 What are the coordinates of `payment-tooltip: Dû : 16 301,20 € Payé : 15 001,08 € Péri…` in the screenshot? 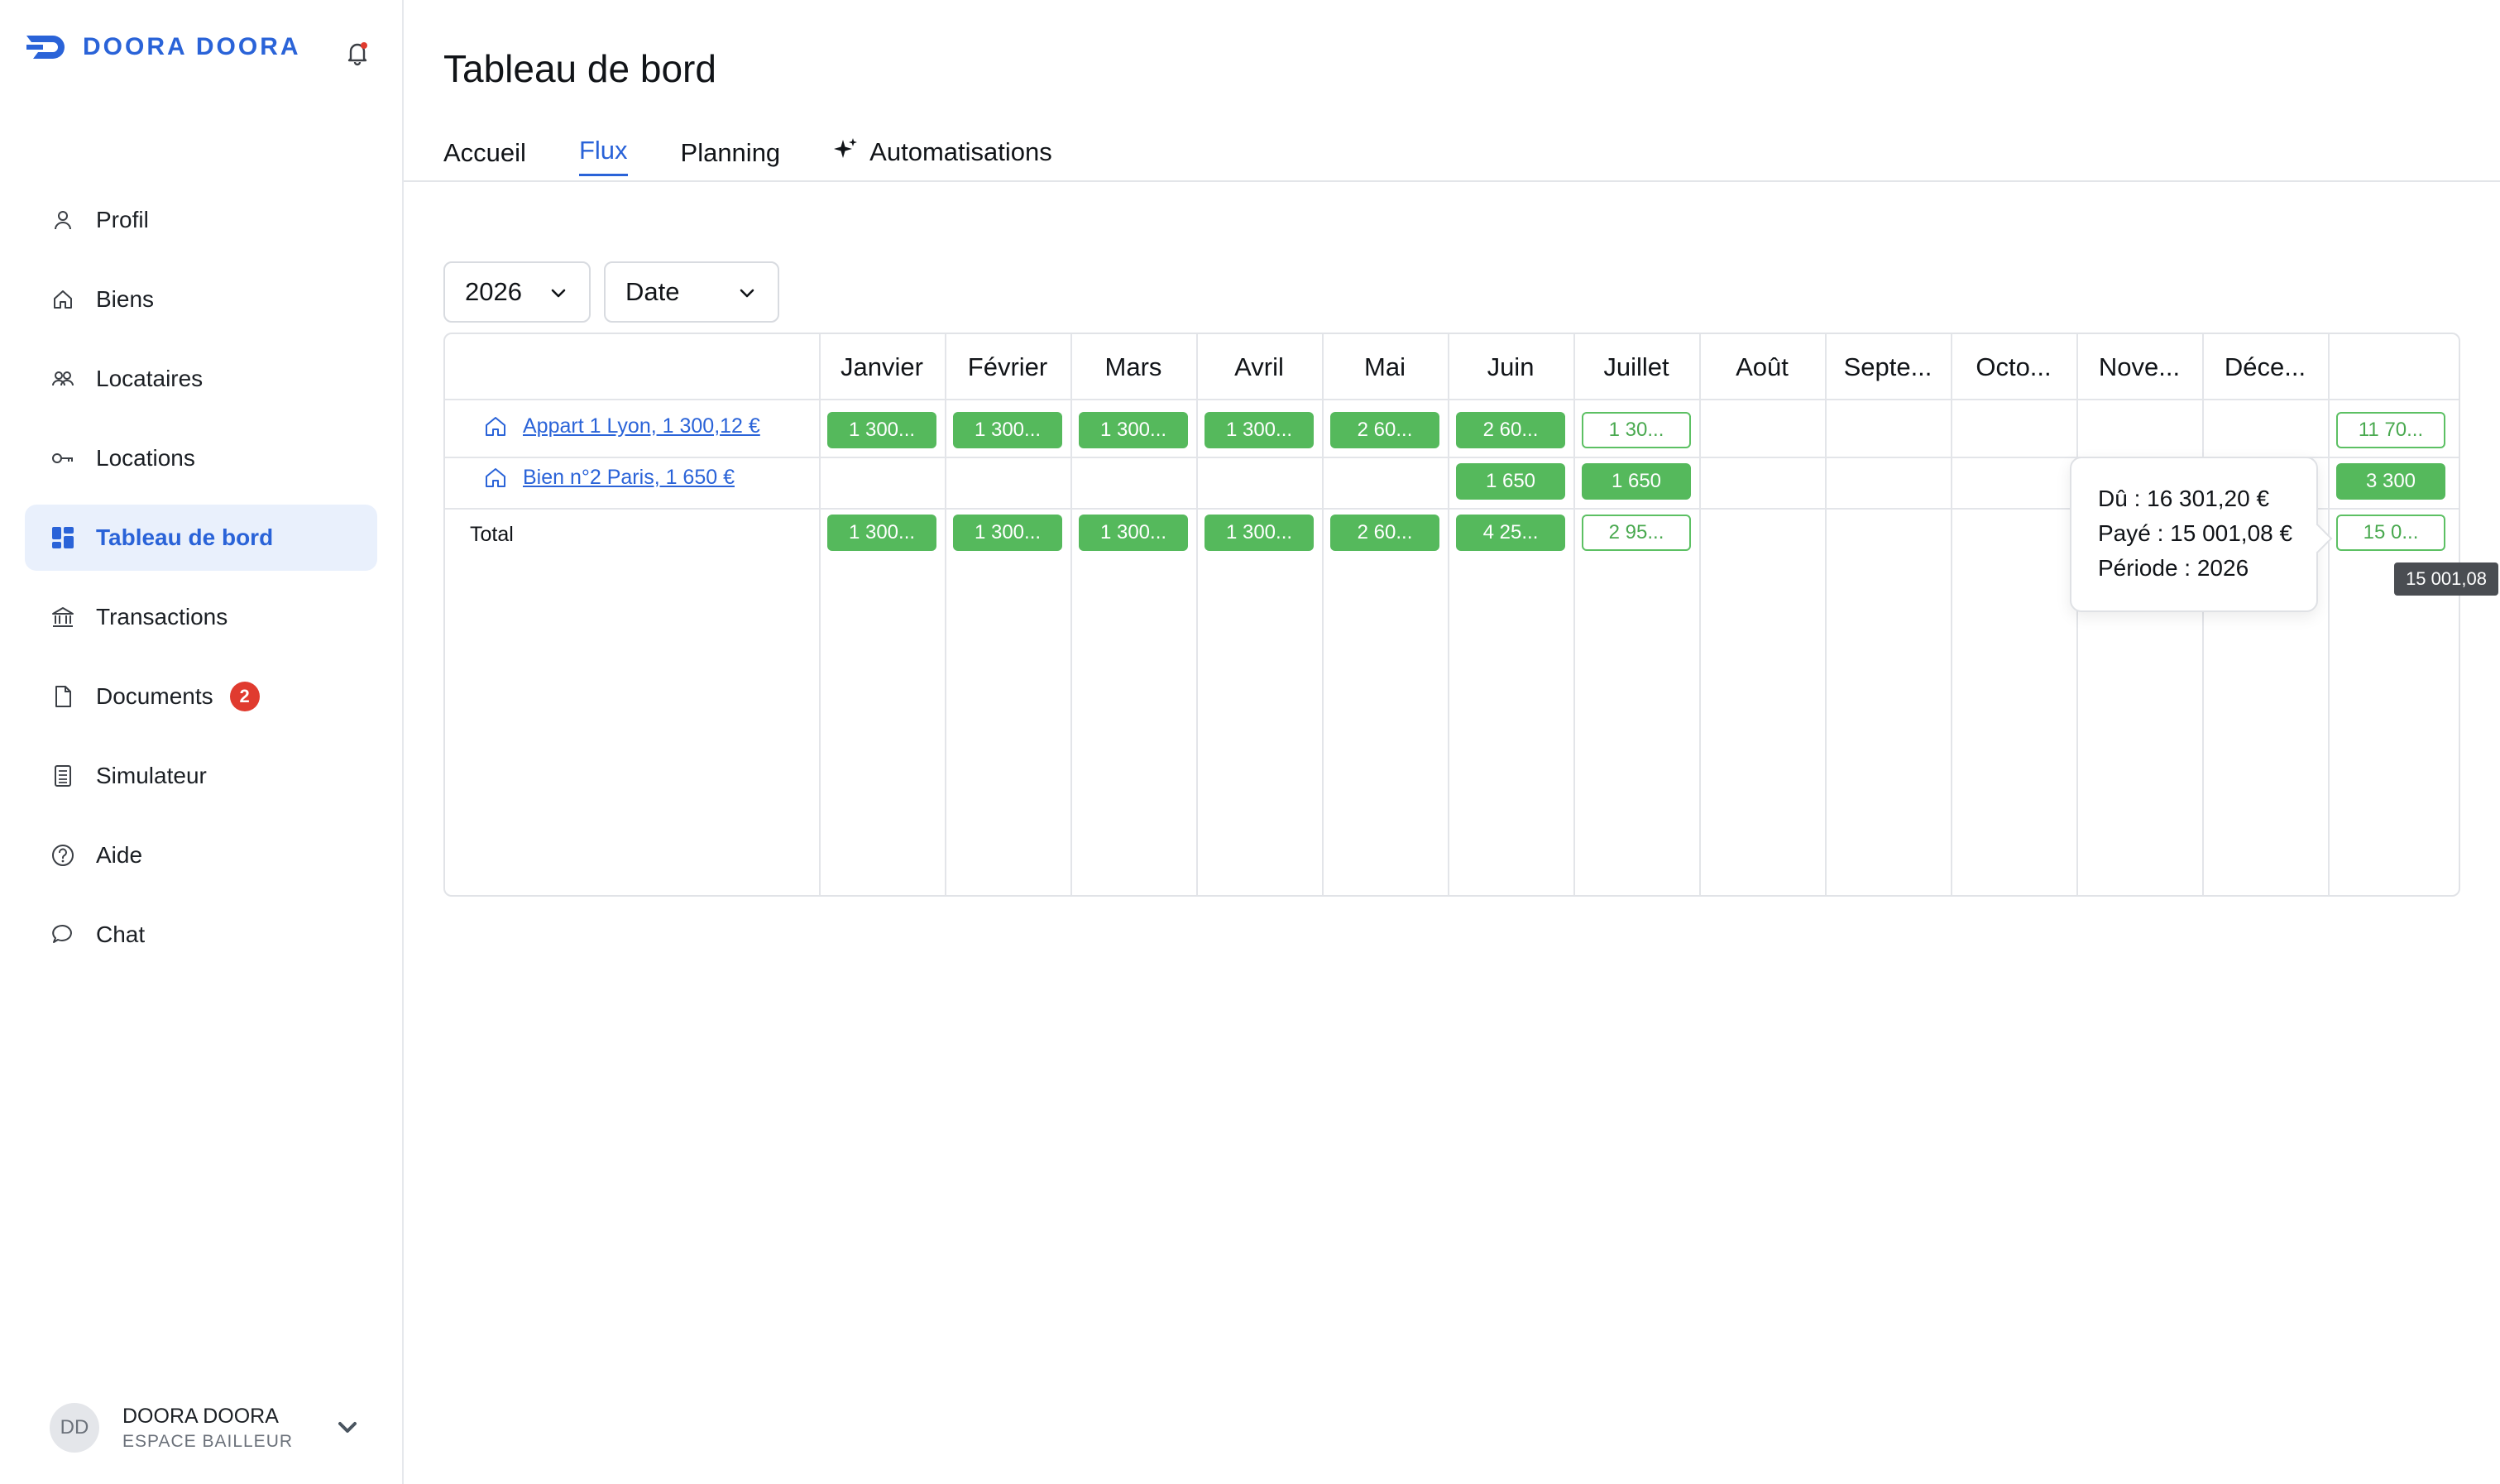 It's located at (2201, 534).